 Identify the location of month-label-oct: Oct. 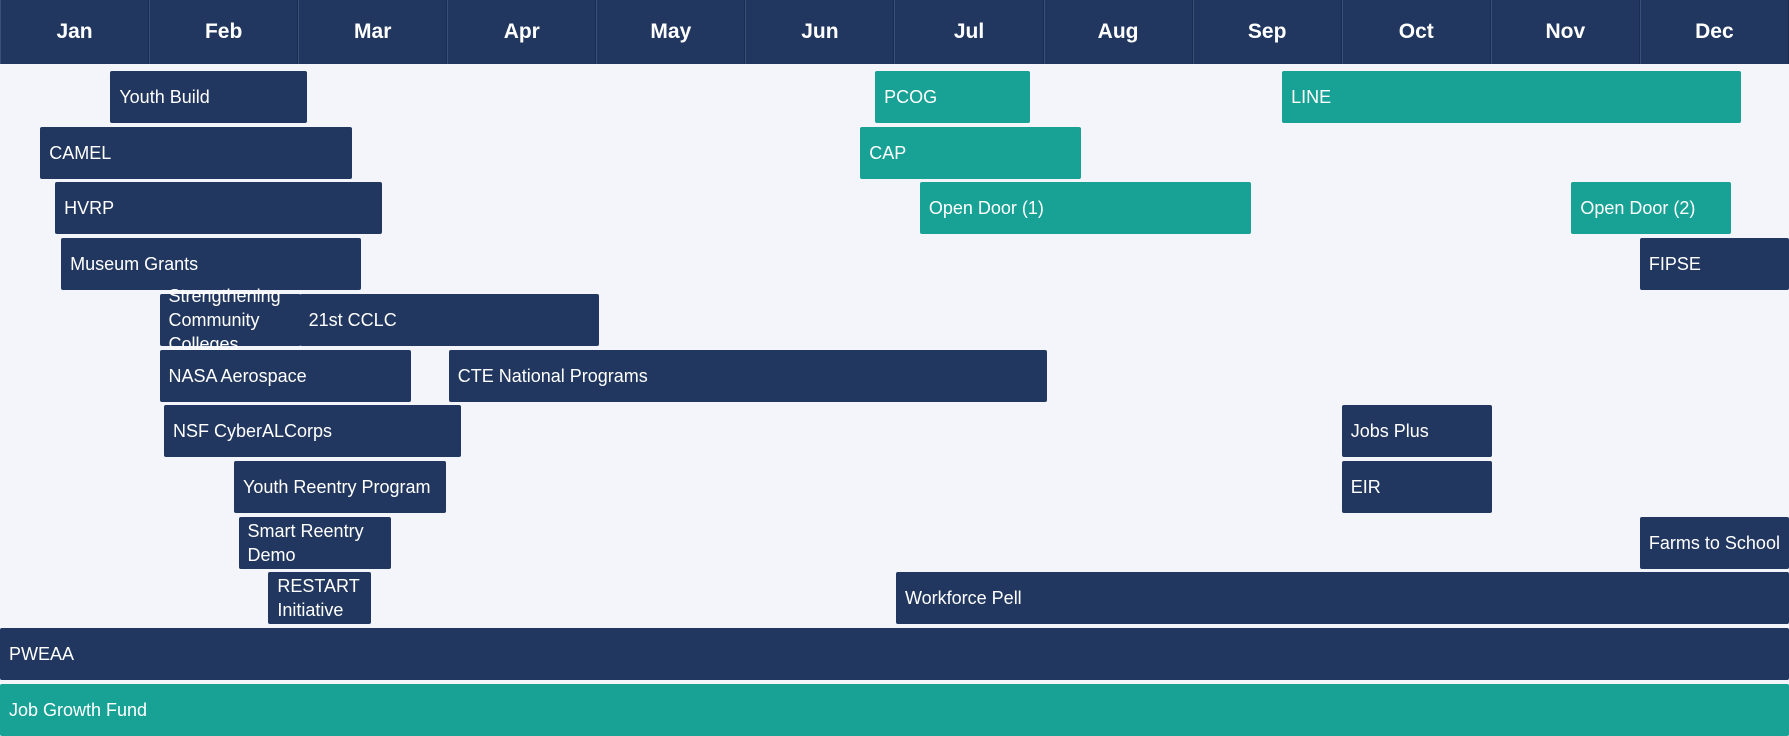
(1416, 32).